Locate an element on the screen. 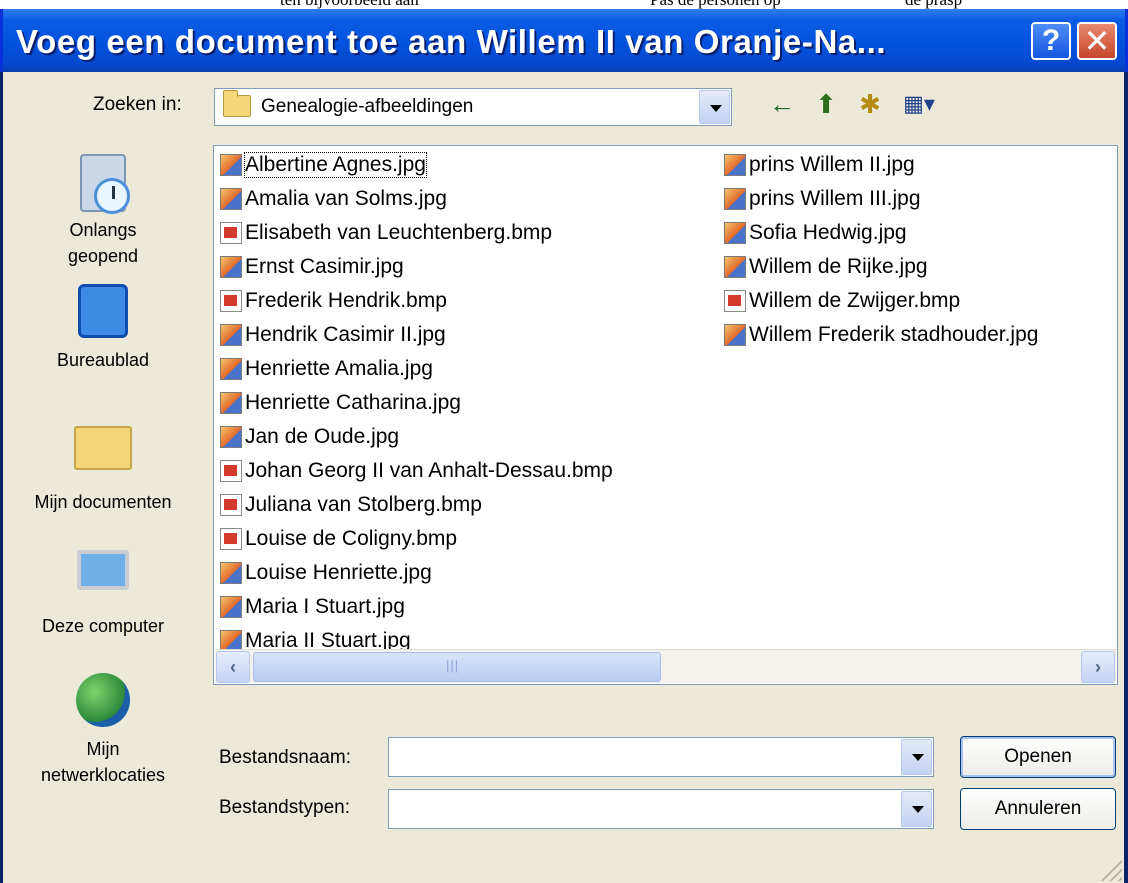 This screenshot has height=883, width=1128. file-item: Sofia Hedwig.jpg is located at coordinates (815, 232).